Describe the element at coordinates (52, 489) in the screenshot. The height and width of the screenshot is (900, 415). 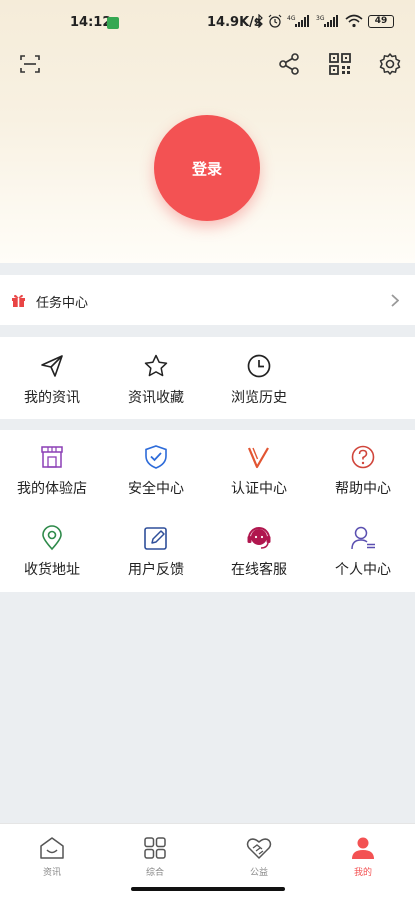
I see `my-store-label: 我的体验店` at that location.